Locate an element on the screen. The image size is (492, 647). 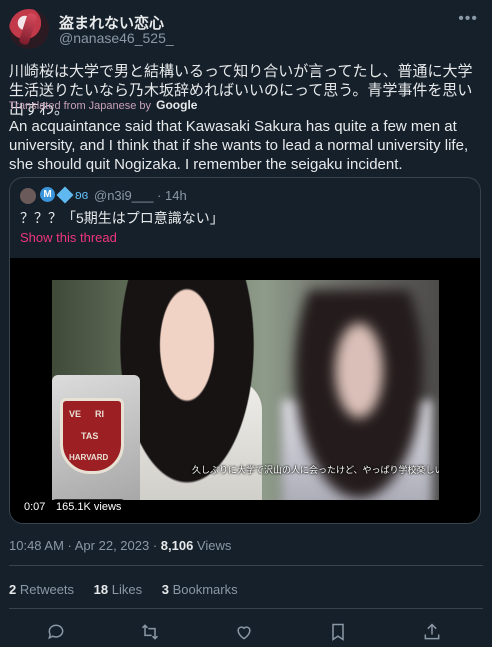
likes-count: 18 is located at coordinates (101, 589).